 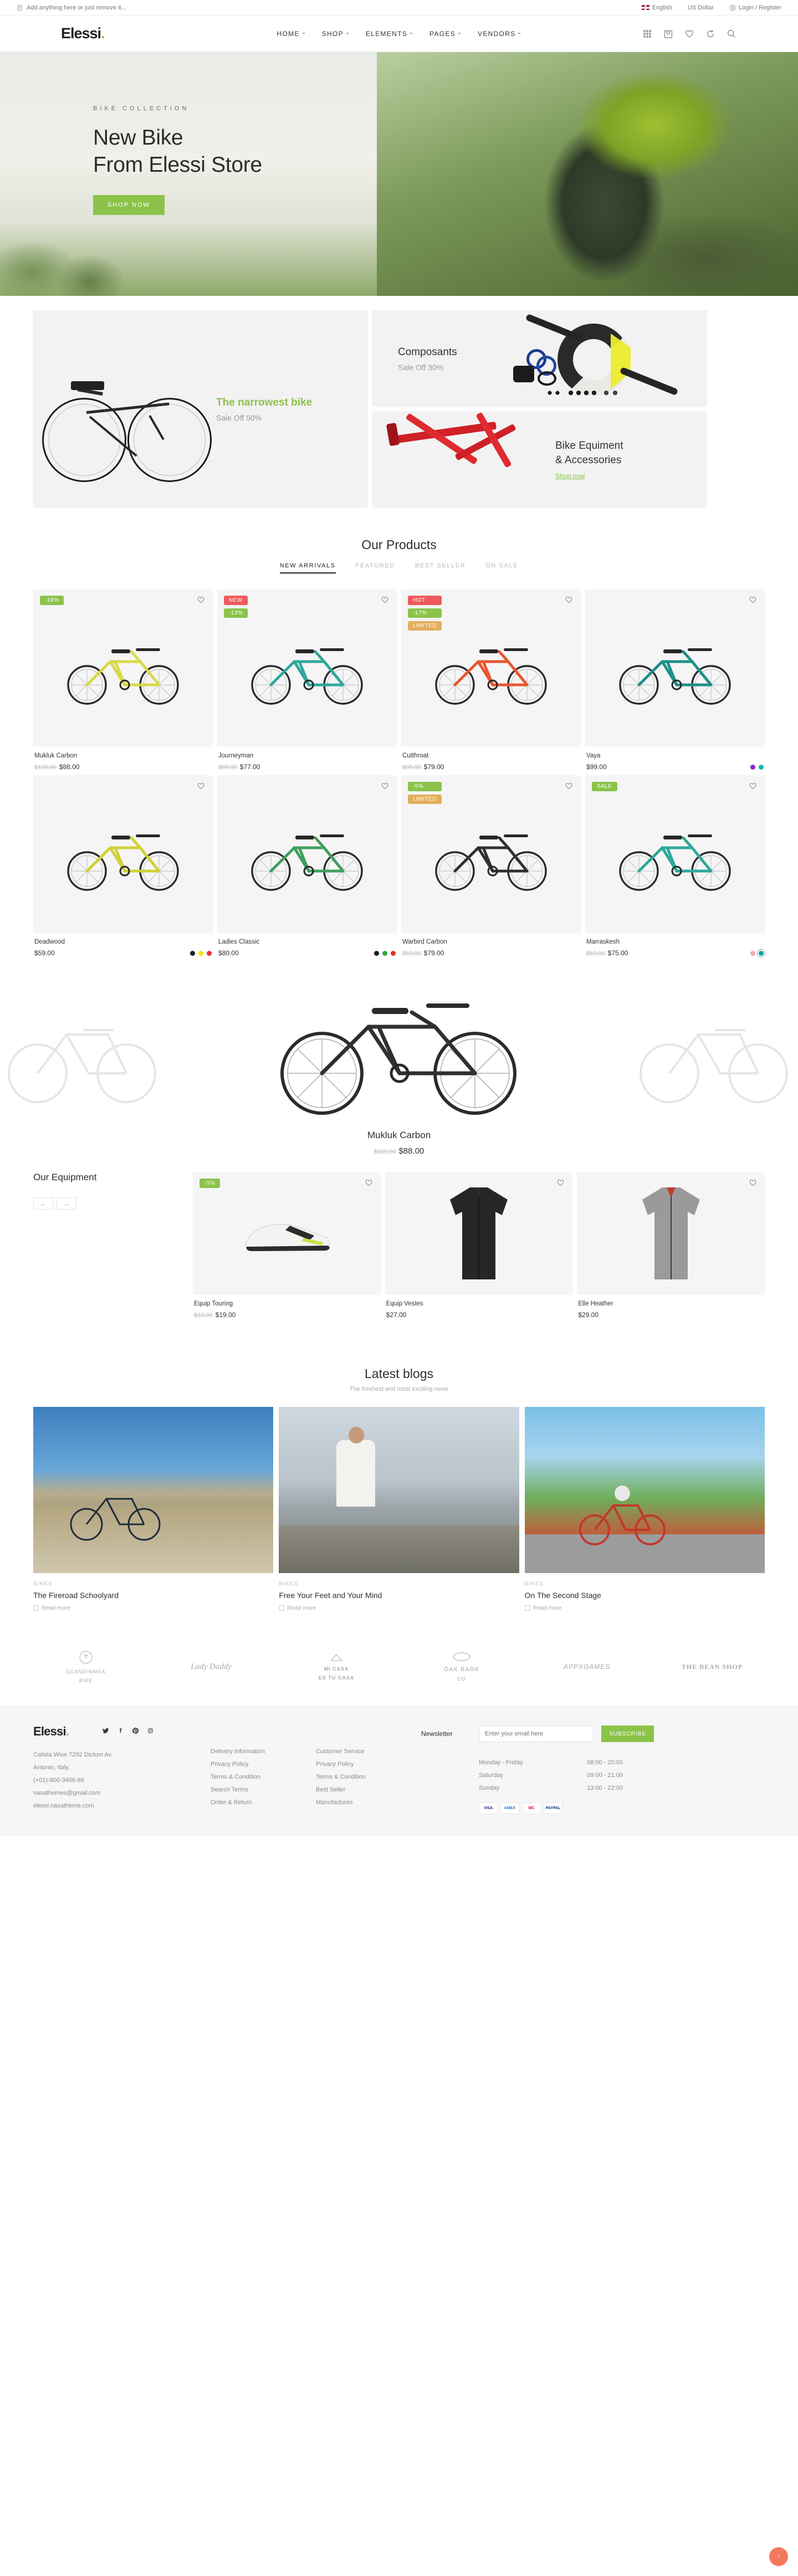 I want to click on back-to-top-button: ↑, so click(x=778, y=2556).